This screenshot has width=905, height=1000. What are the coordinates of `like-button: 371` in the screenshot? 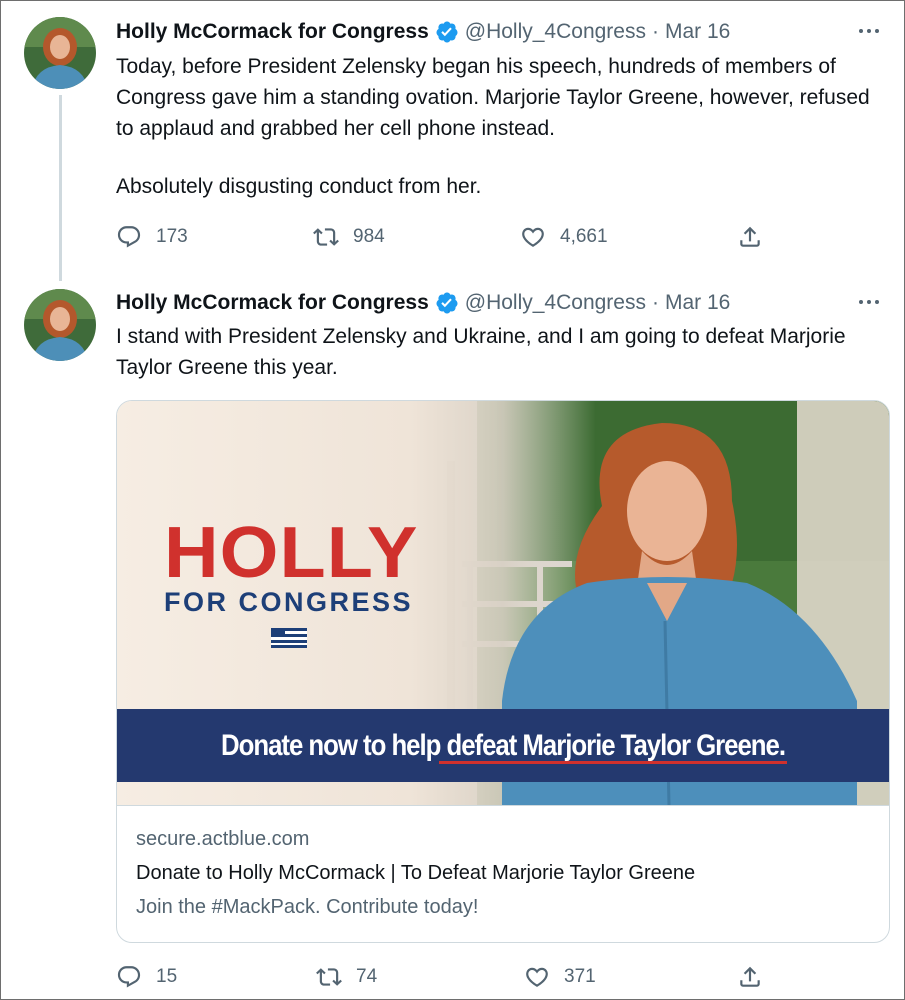 It's located at (560, 977).